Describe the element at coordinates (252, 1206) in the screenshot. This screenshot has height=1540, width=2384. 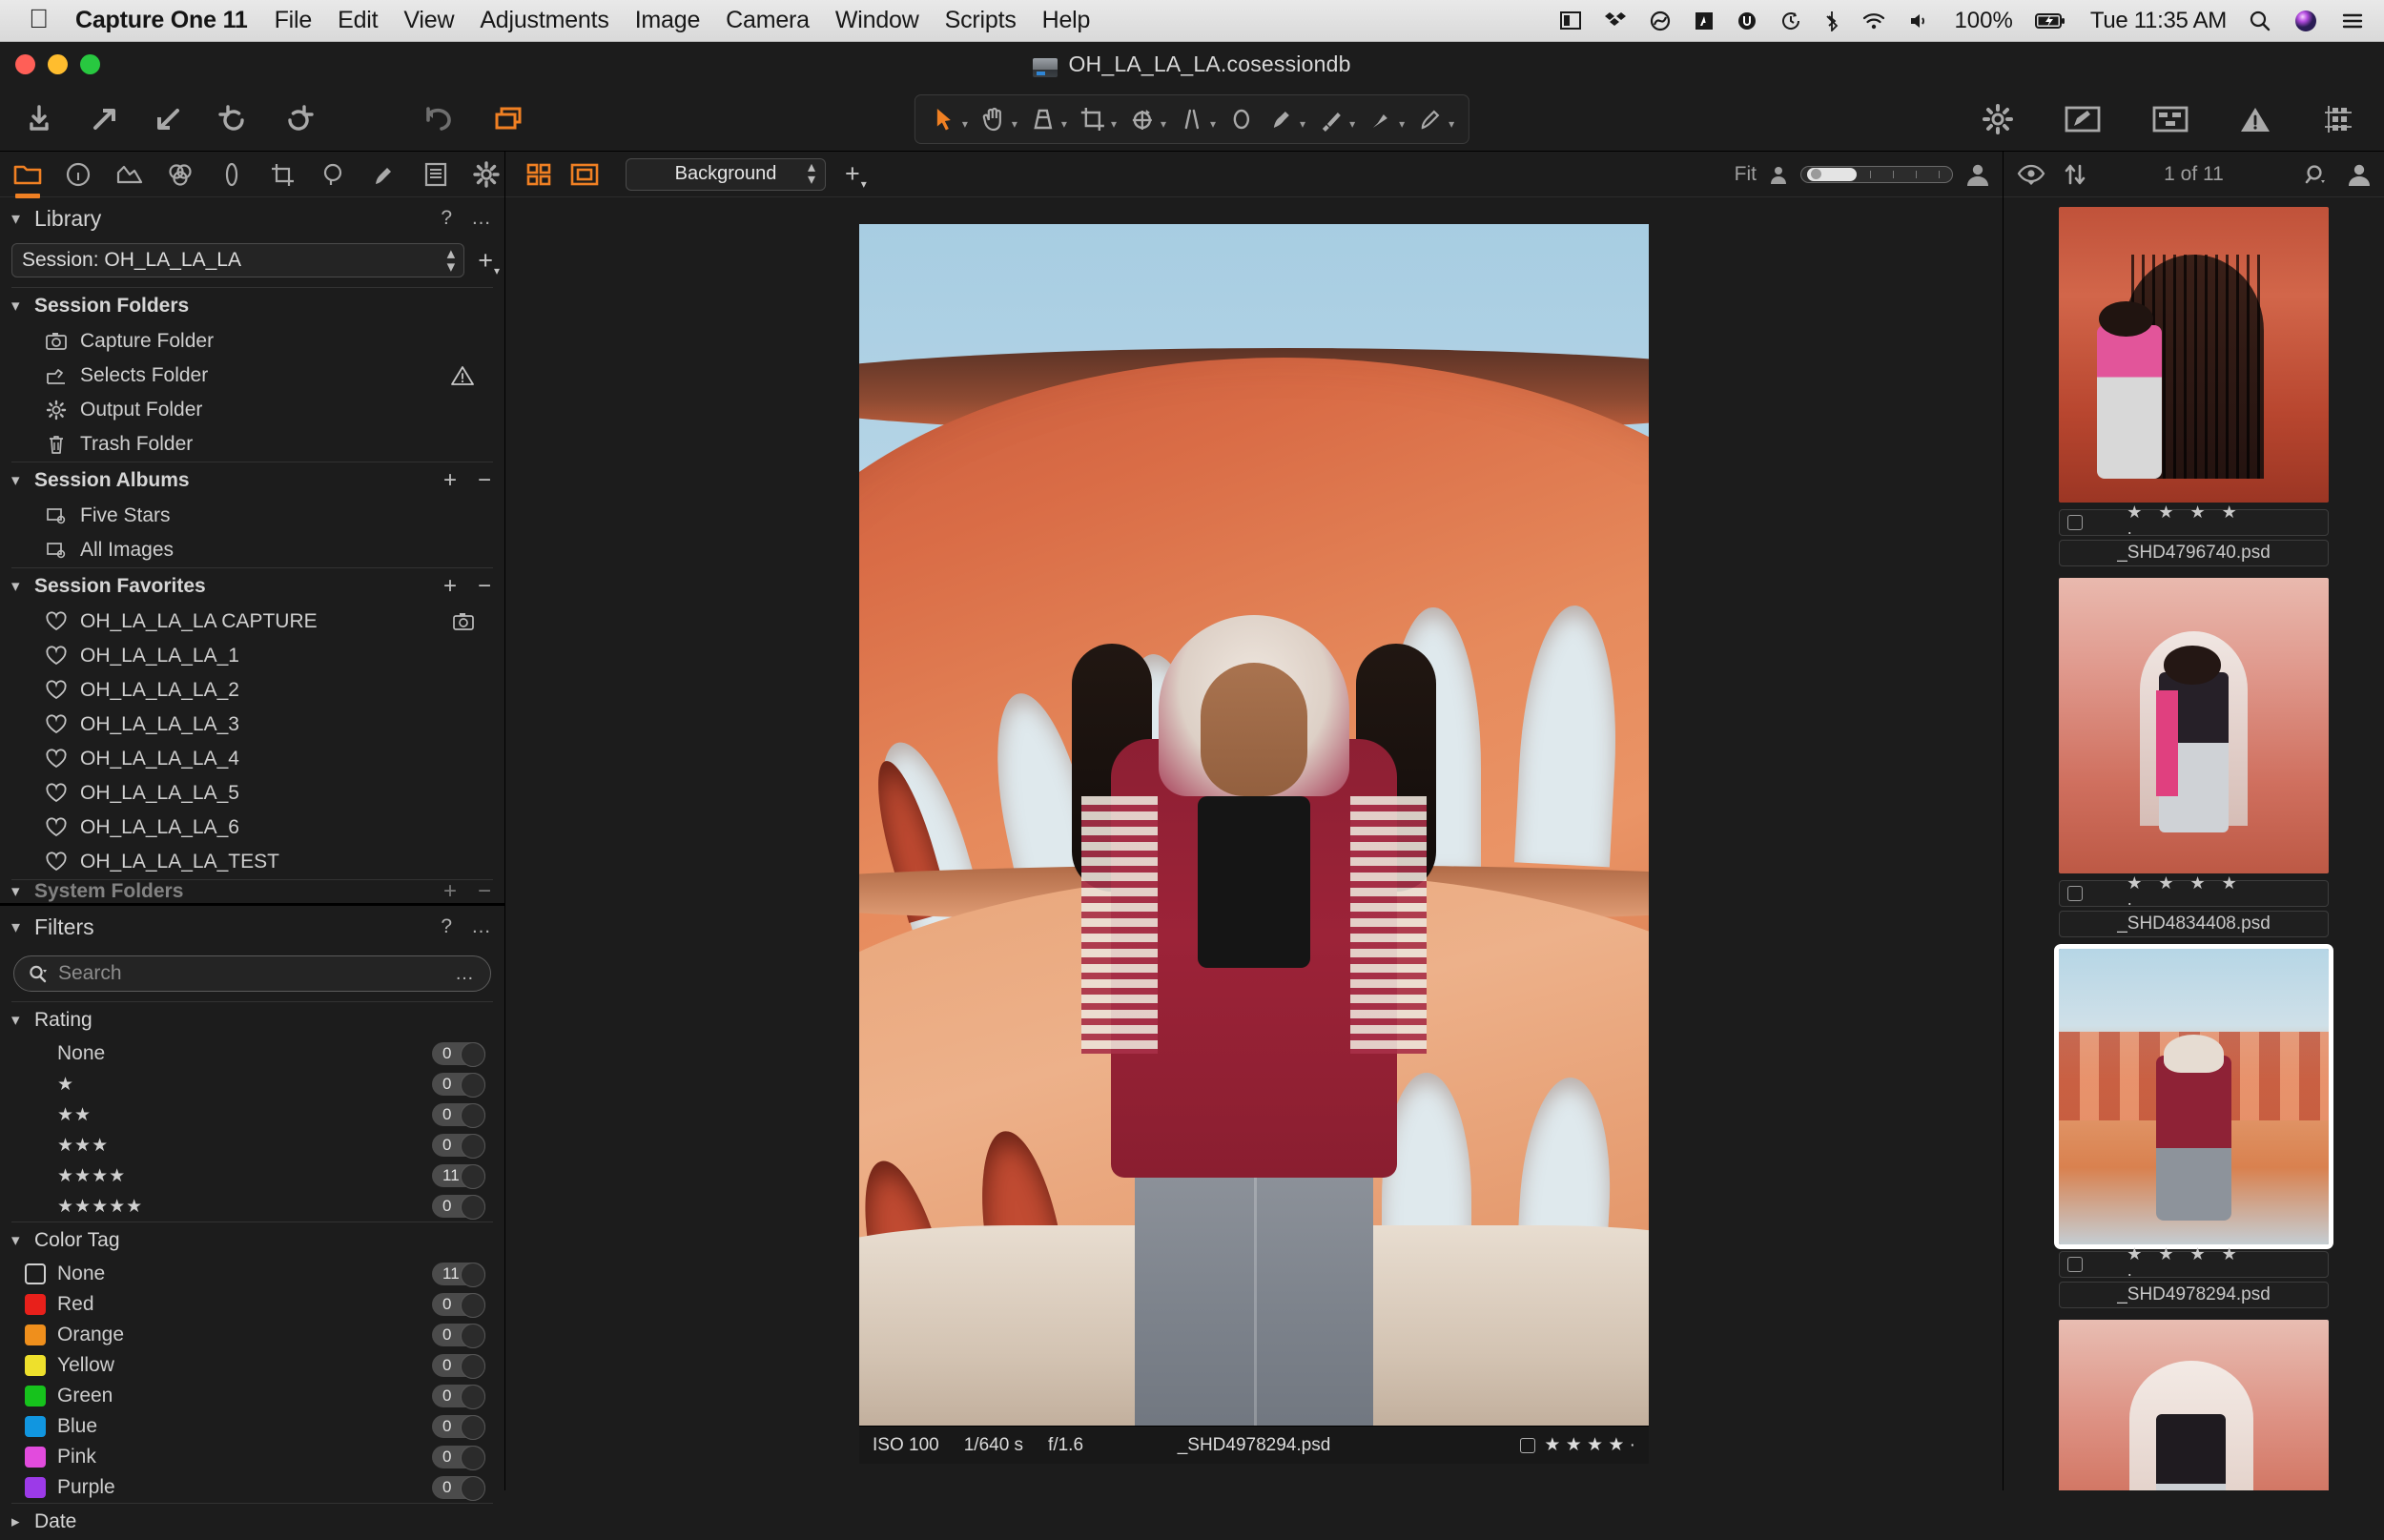
I see `rating-filter-5: ★★★★★ 0` at that location.